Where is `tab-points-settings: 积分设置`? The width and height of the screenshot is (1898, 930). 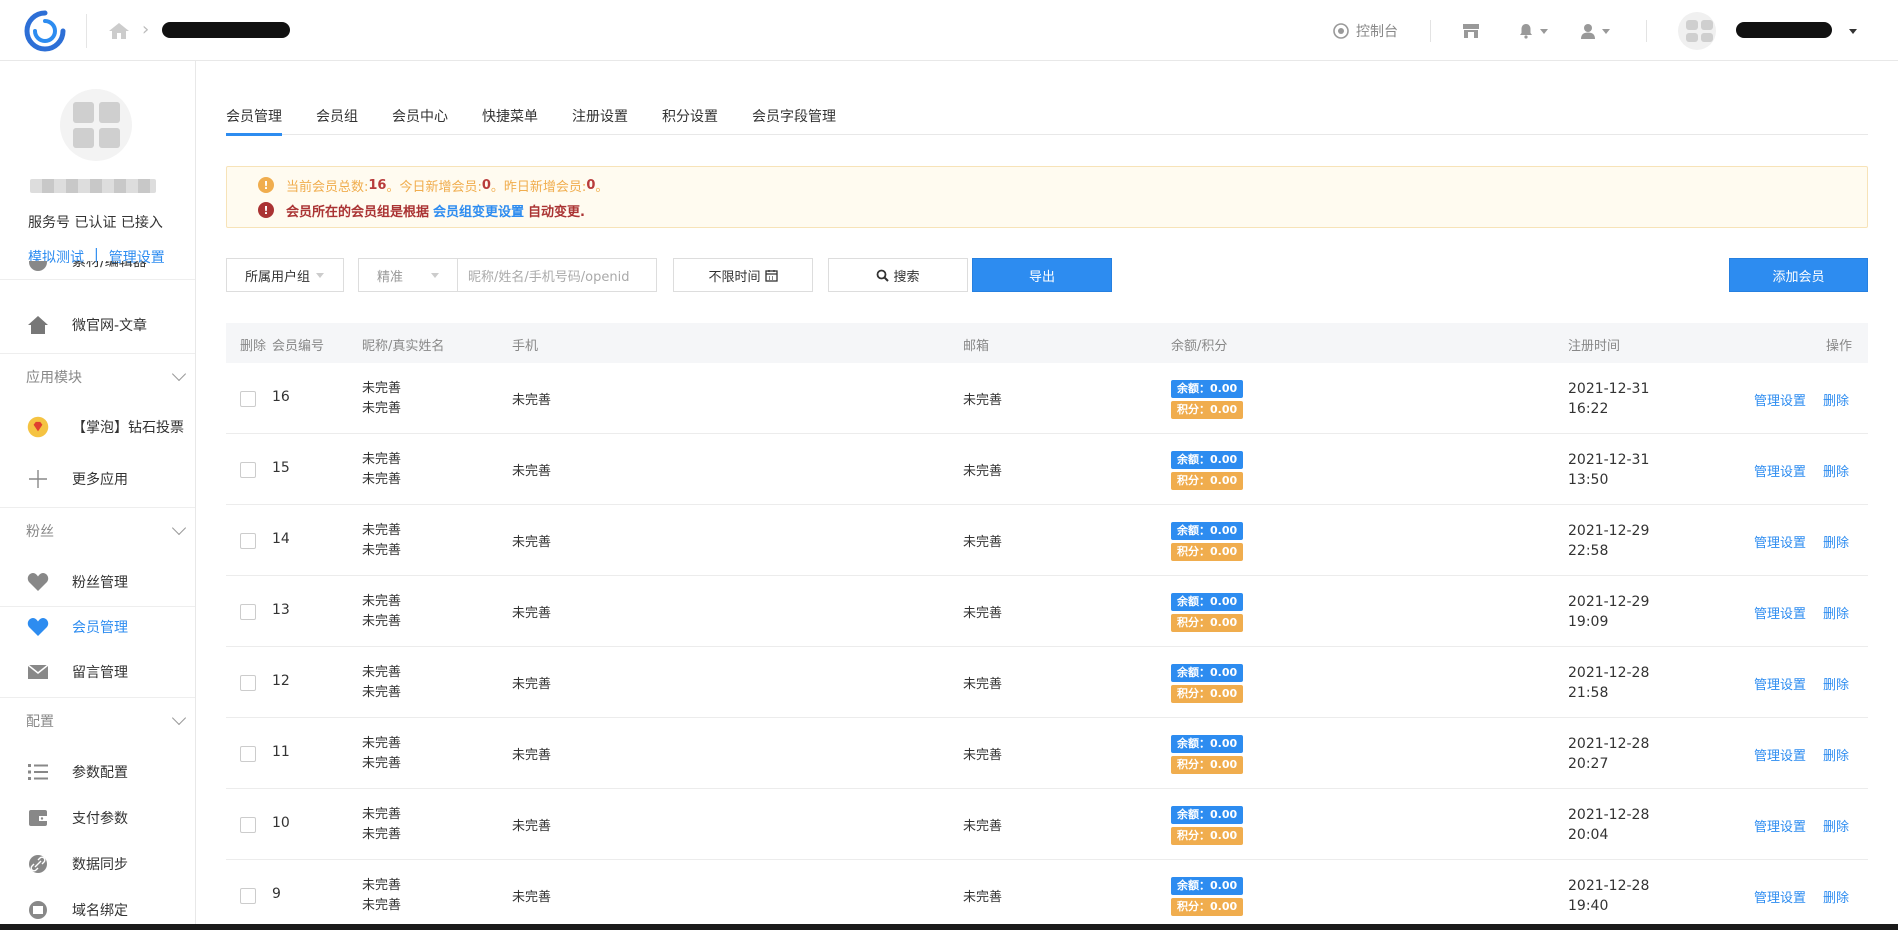 tab-points-settings: 积分设置 is located at coordinates (698, 113).